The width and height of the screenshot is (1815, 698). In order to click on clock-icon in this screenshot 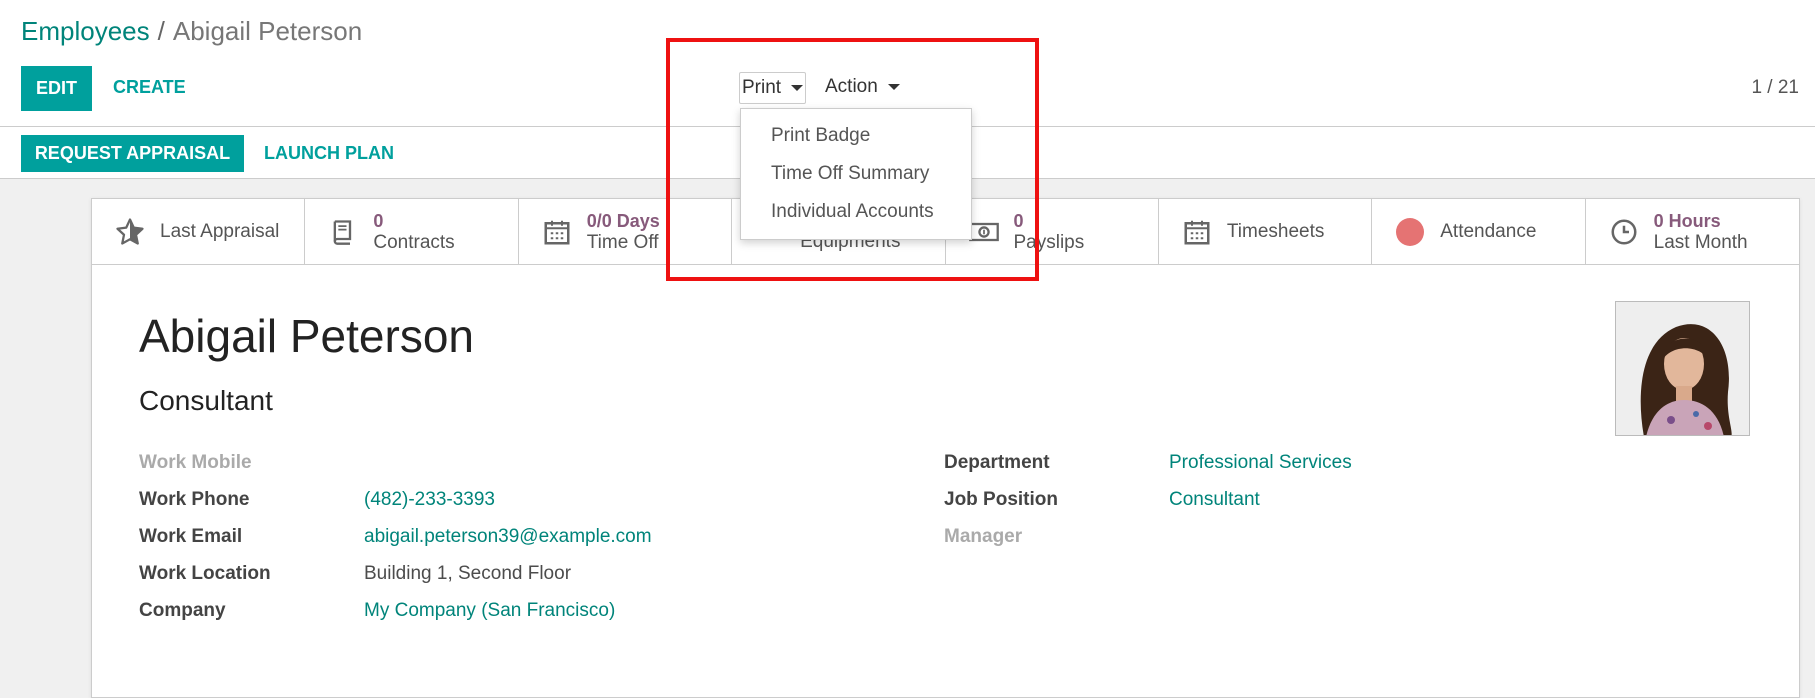, I will do `click(1624, 232)`.